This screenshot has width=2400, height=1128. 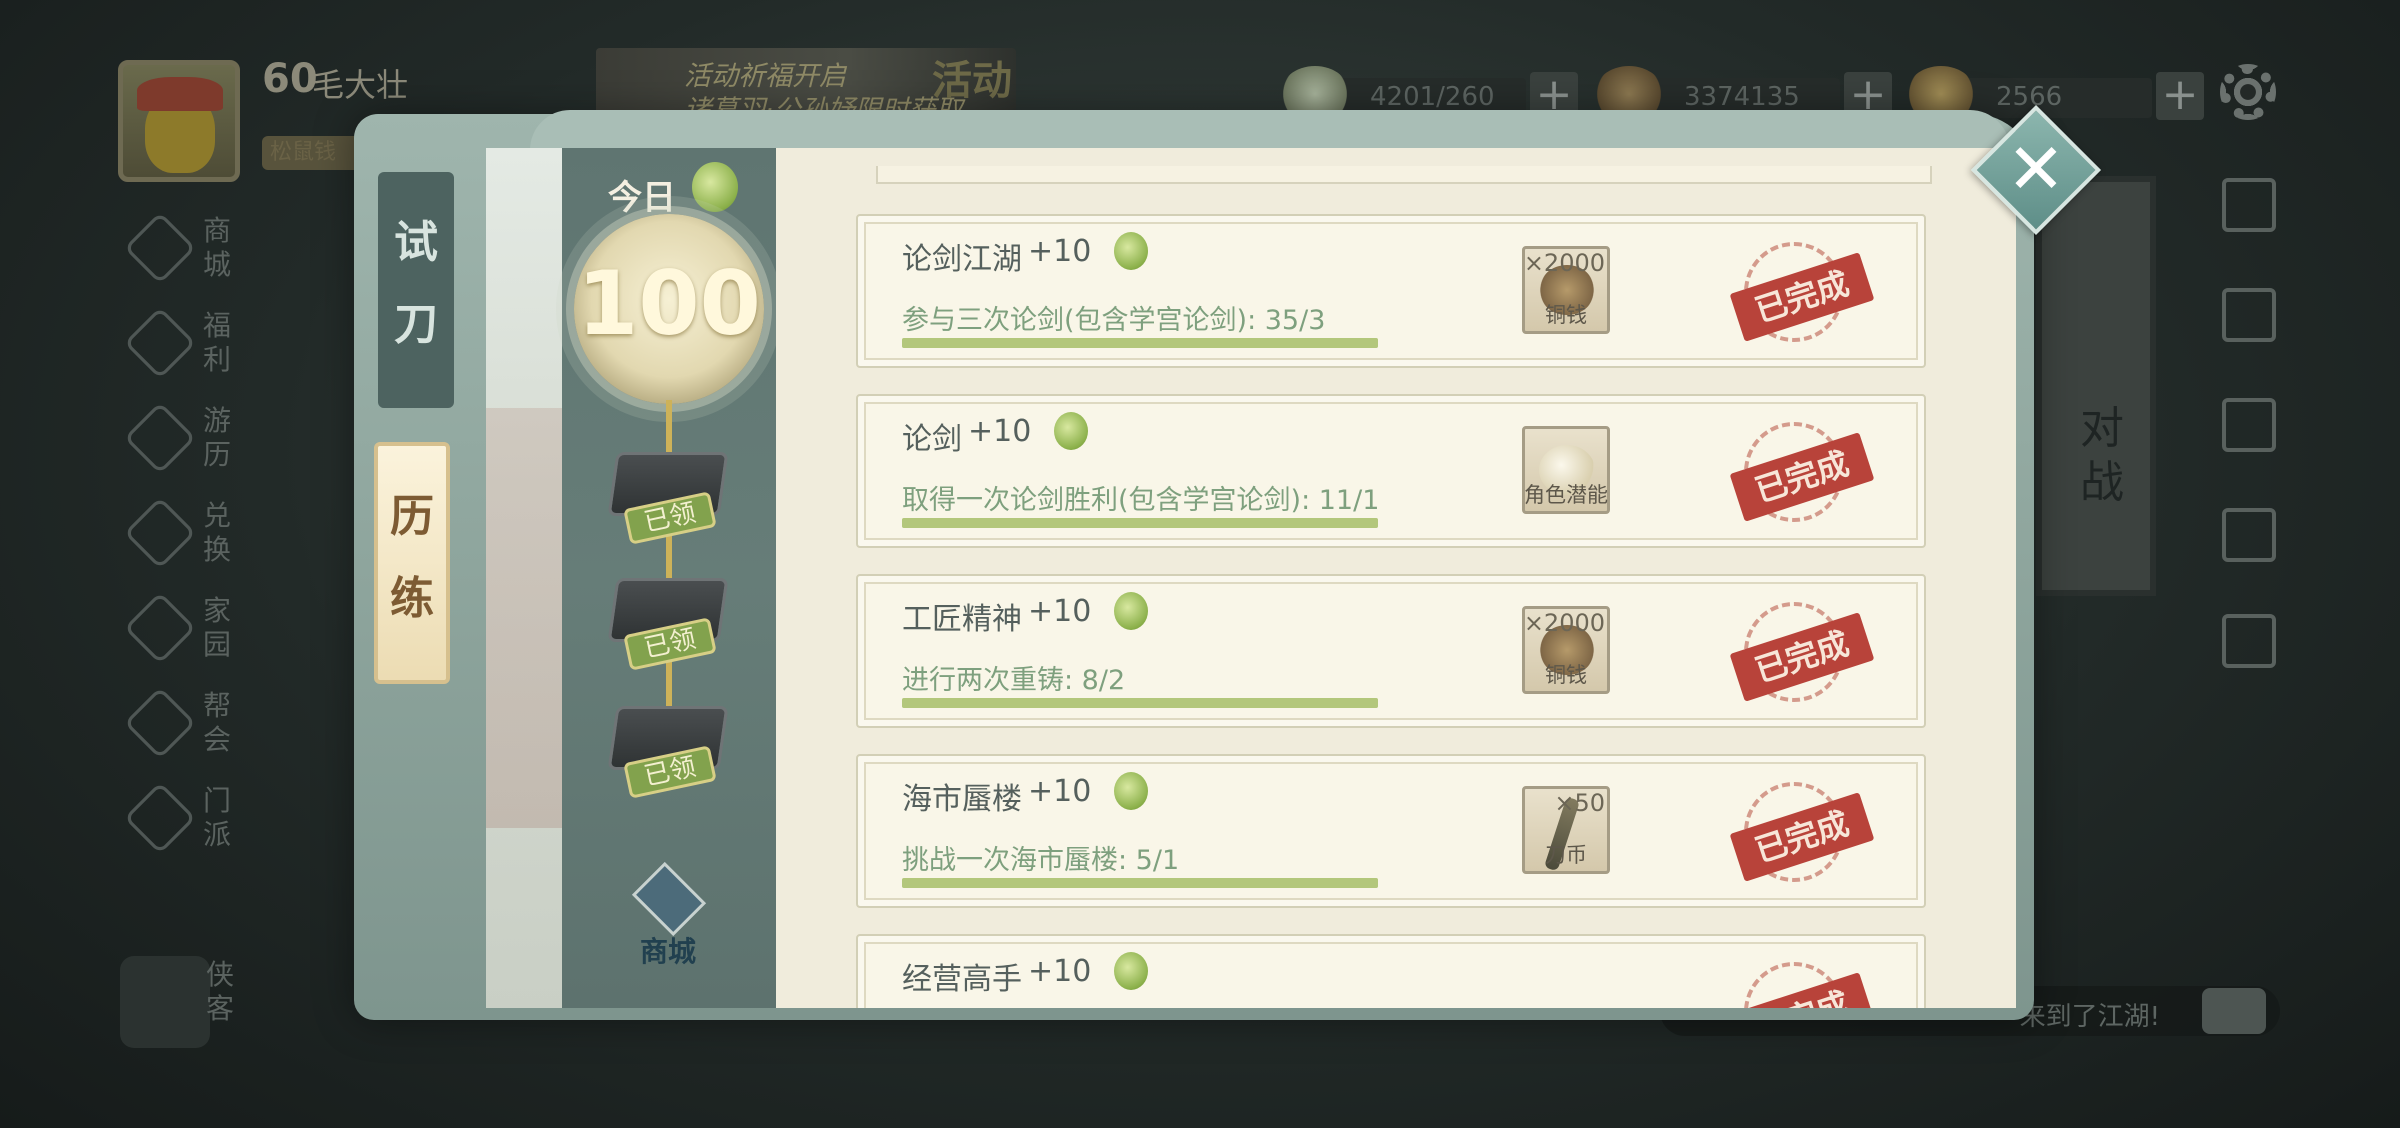 What do you see at coordinates (1270, 130) in the screenshot?
I see `modal-top-frame` at bounding box center [1270, 130].